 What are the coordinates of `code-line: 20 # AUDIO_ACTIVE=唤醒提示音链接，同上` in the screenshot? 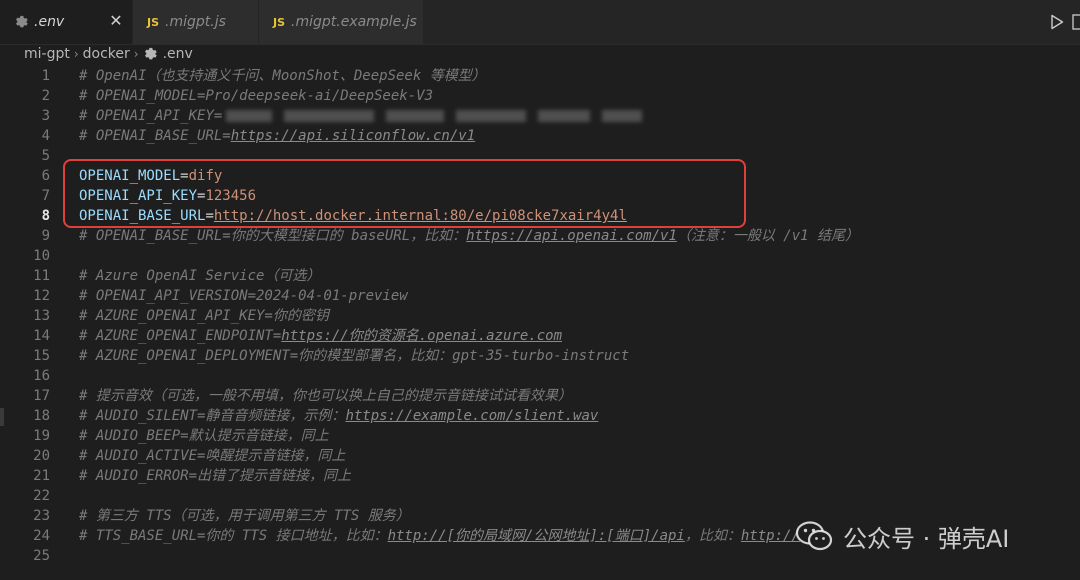 It's located at (540, 456).